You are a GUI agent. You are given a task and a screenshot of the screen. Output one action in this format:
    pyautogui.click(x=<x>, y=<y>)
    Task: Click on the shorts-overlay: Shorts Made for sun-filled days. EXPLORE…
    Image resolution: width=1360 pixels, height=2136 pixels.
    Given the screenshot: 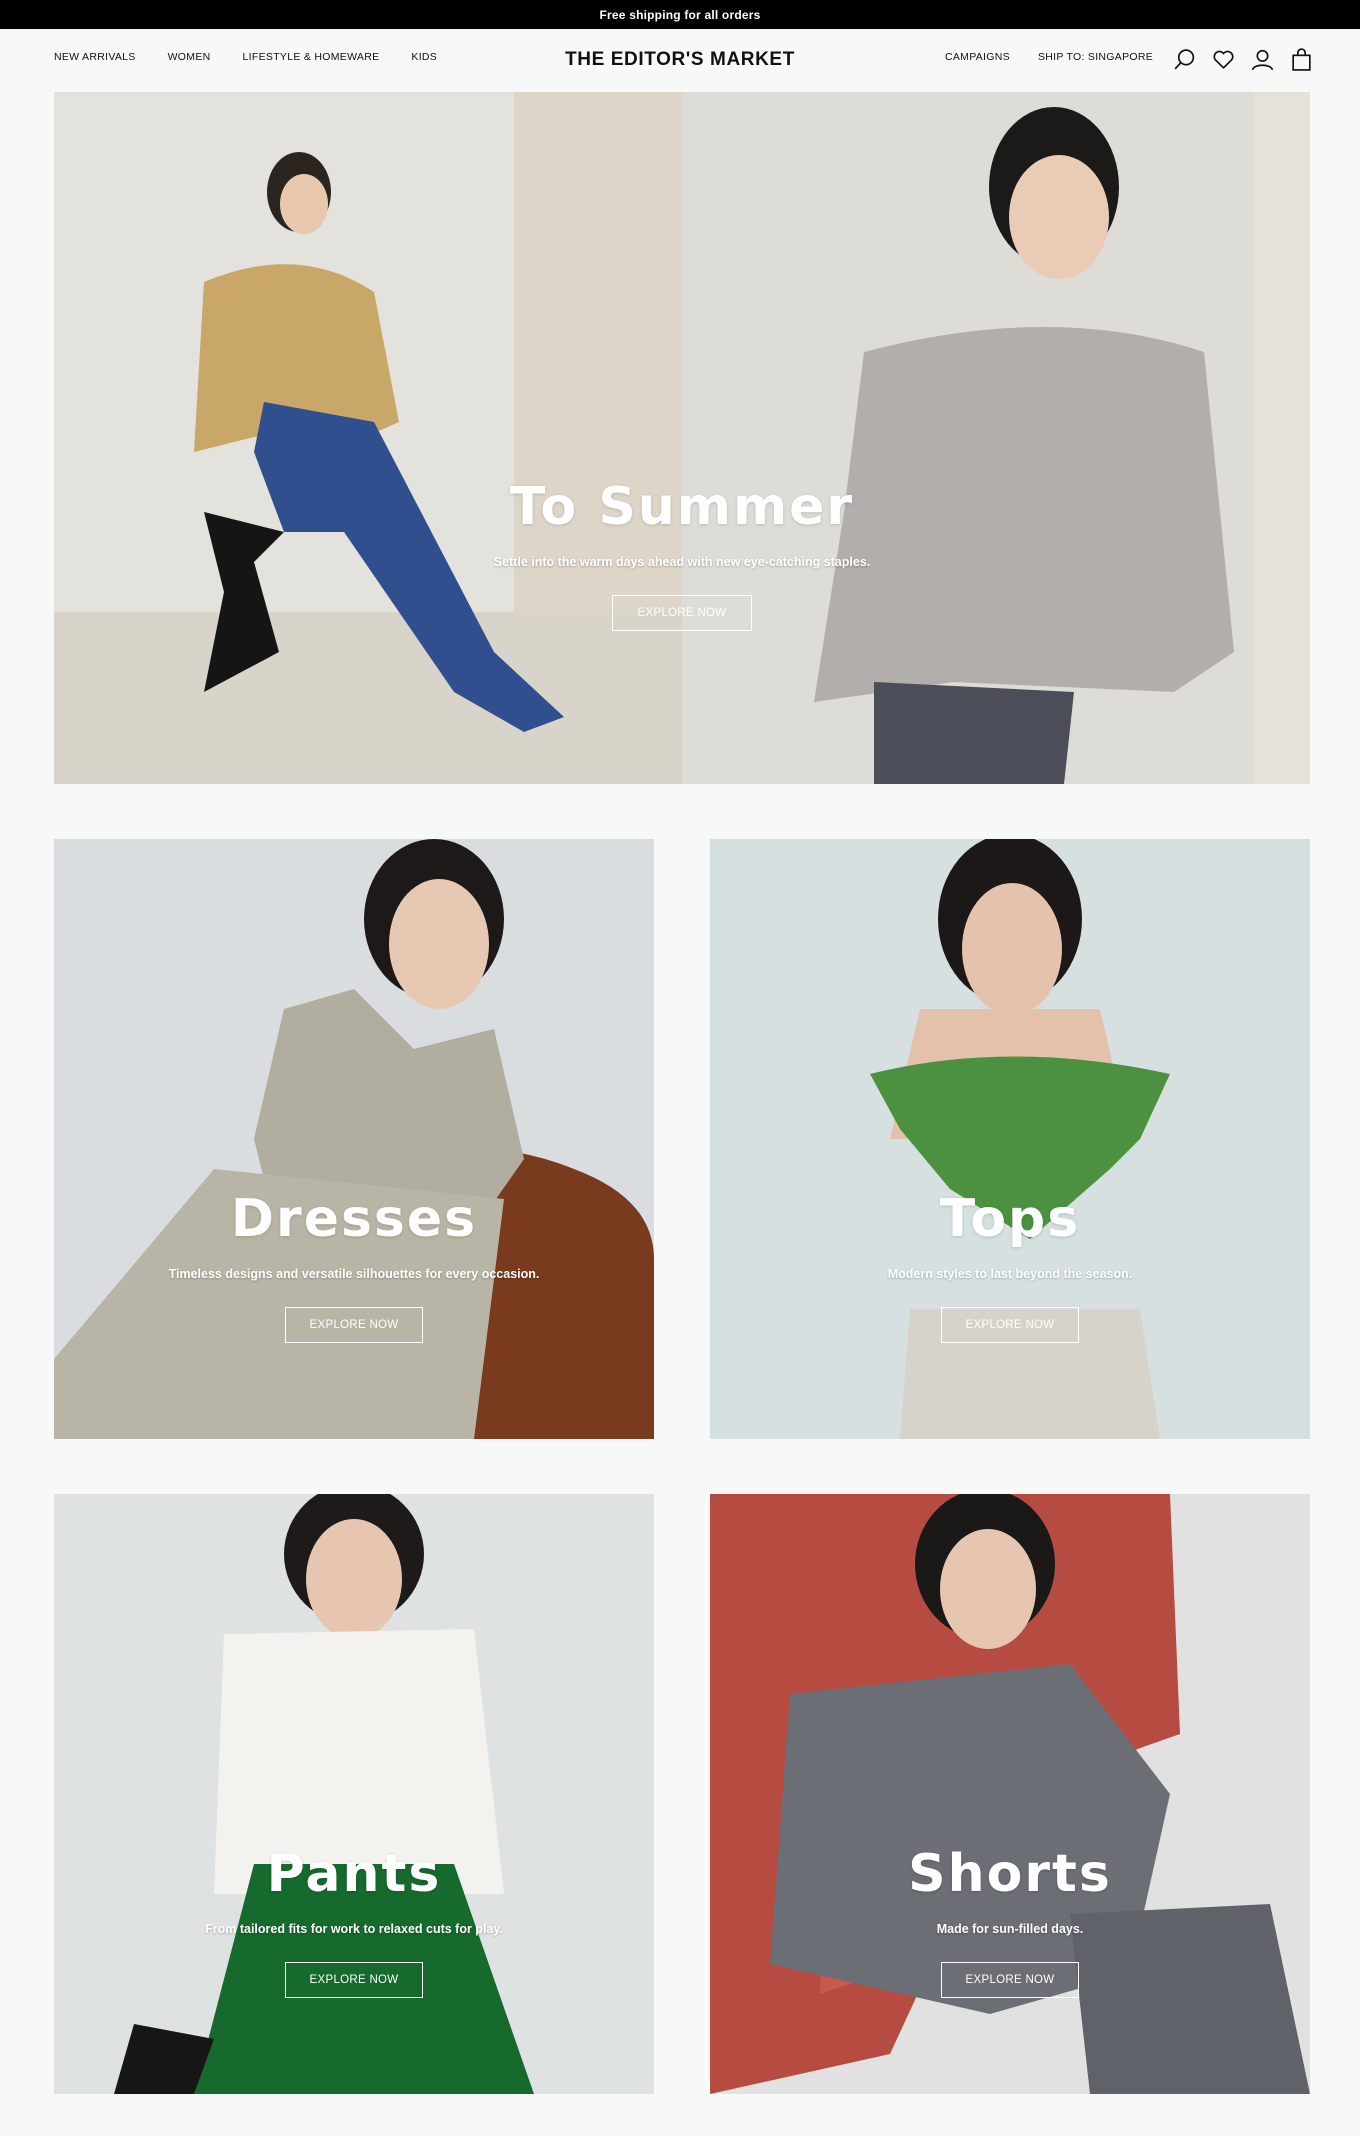 What is the action you would take?
    pyautogui.click(x=1010, y=1921)
    